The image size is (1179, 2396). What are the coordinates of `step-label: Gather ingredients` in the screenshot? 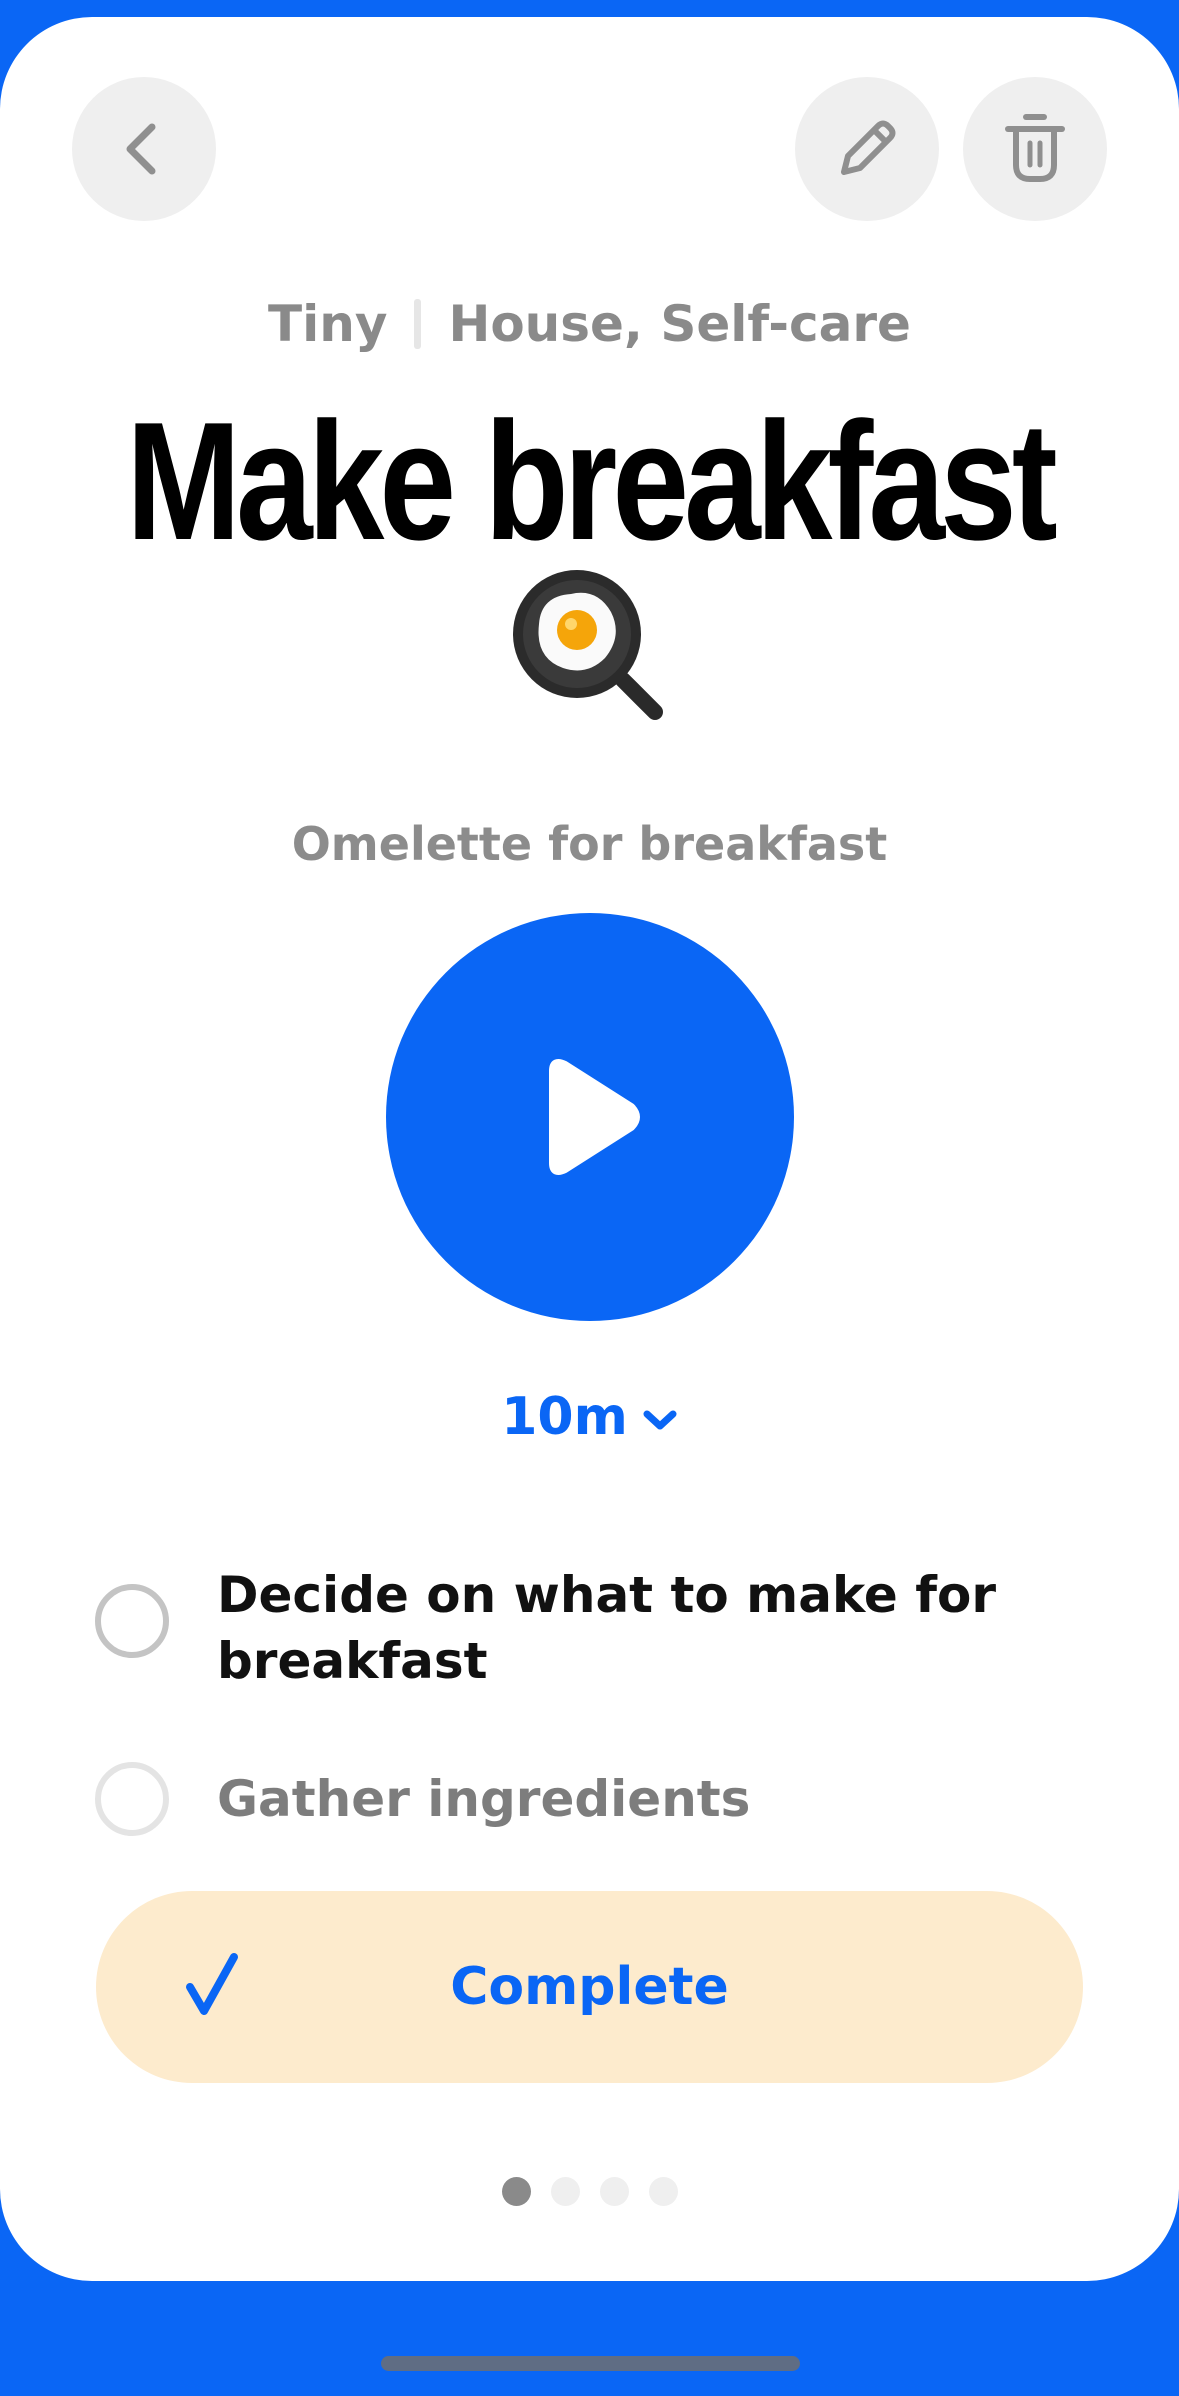 It's located at (484, 1799).